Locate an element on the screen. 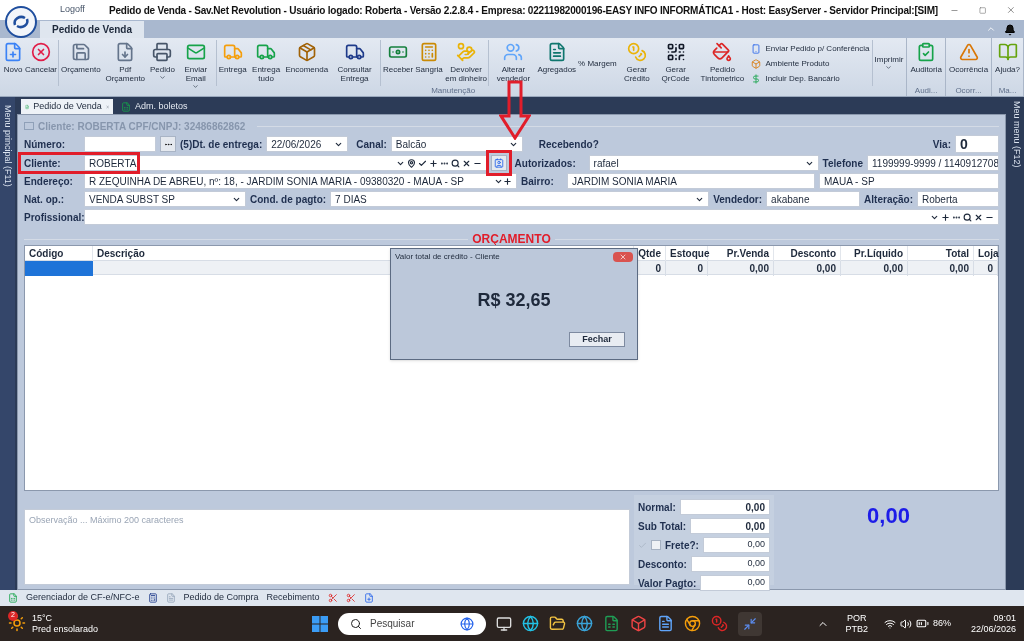 The width and height of the screenshot is (1024, 641). browser-icon is located at coordinates (530, 623).